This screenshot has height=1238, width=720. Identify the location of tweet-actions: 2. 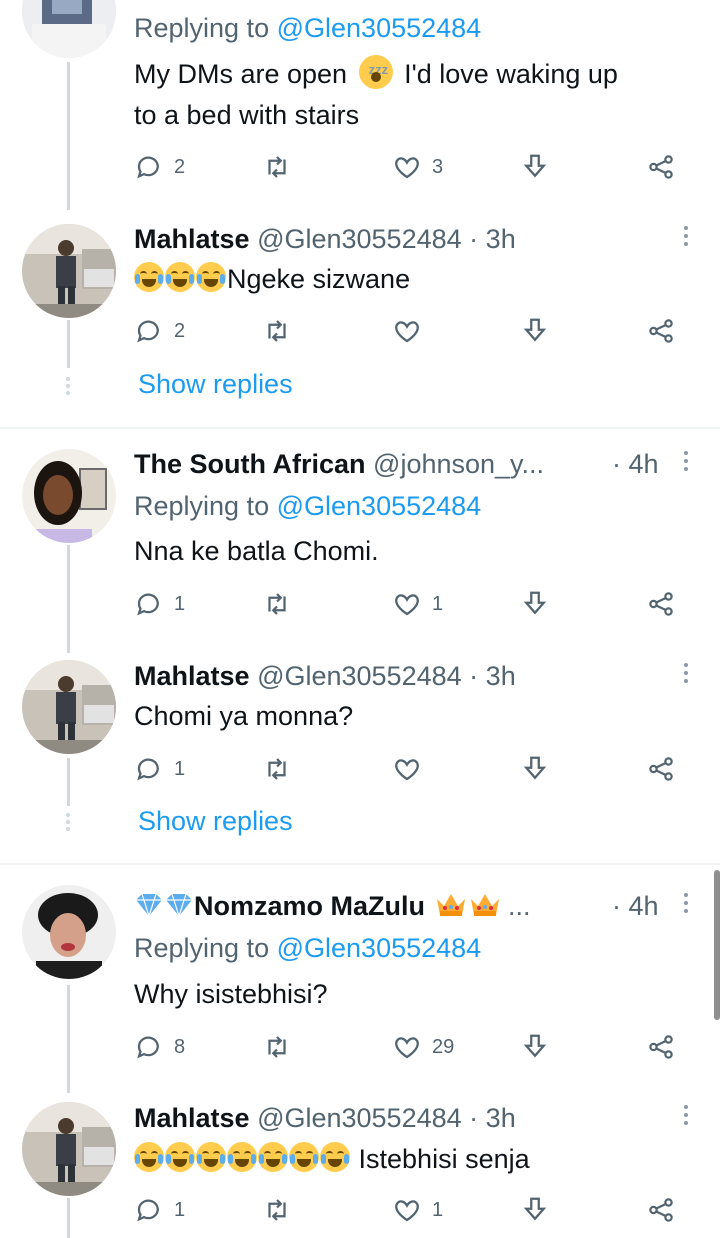
(414, 331).